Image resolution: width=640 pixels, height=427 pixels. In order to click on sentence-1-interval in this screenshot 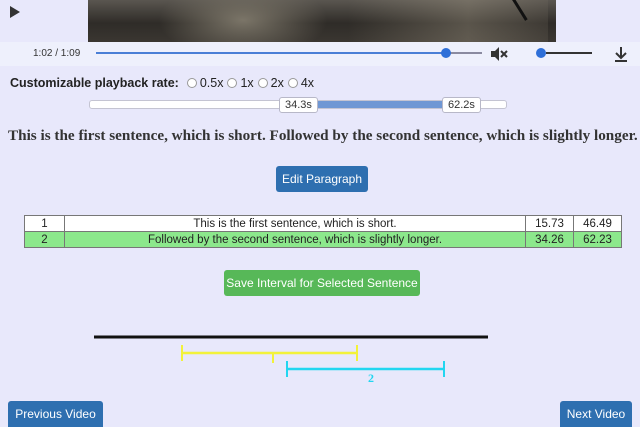, I will do `click(269, 354)`.